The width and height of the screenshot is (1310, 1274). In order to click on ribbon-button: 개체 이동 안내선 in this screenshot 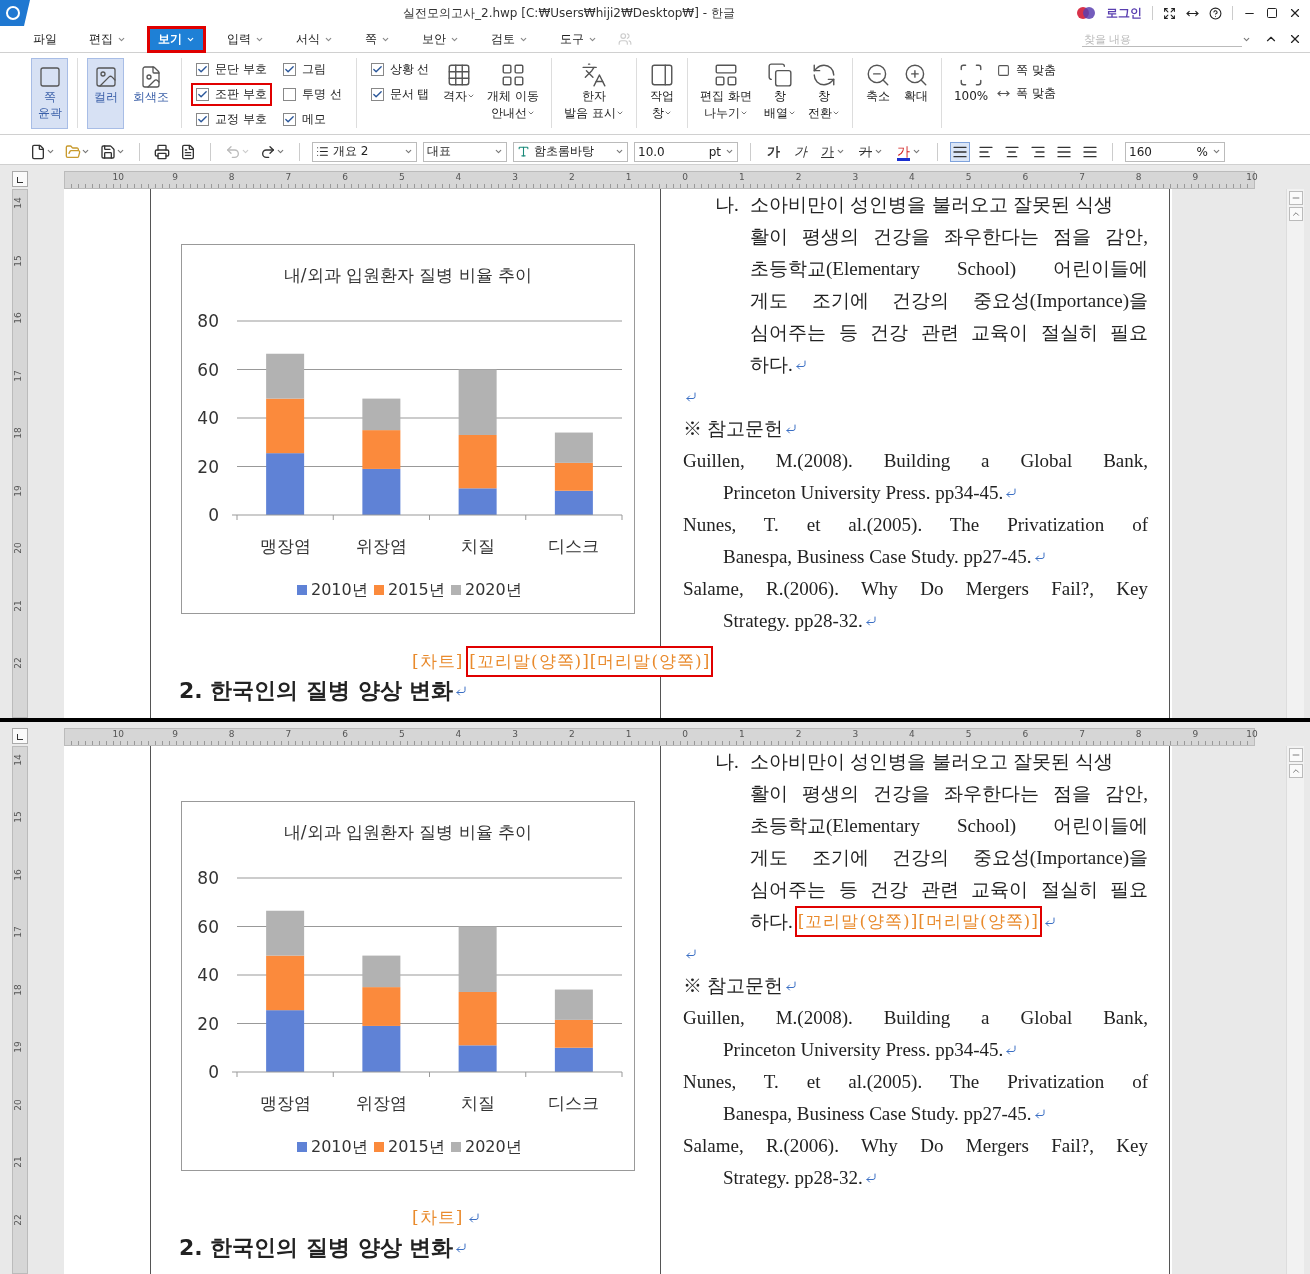, I will do `click(513, 90)`.